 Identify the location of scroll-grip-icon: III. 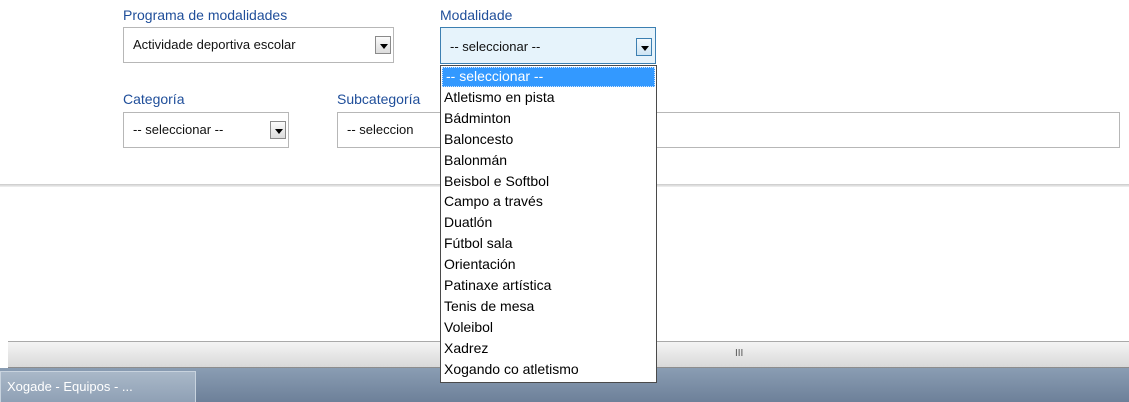
(739, 353).